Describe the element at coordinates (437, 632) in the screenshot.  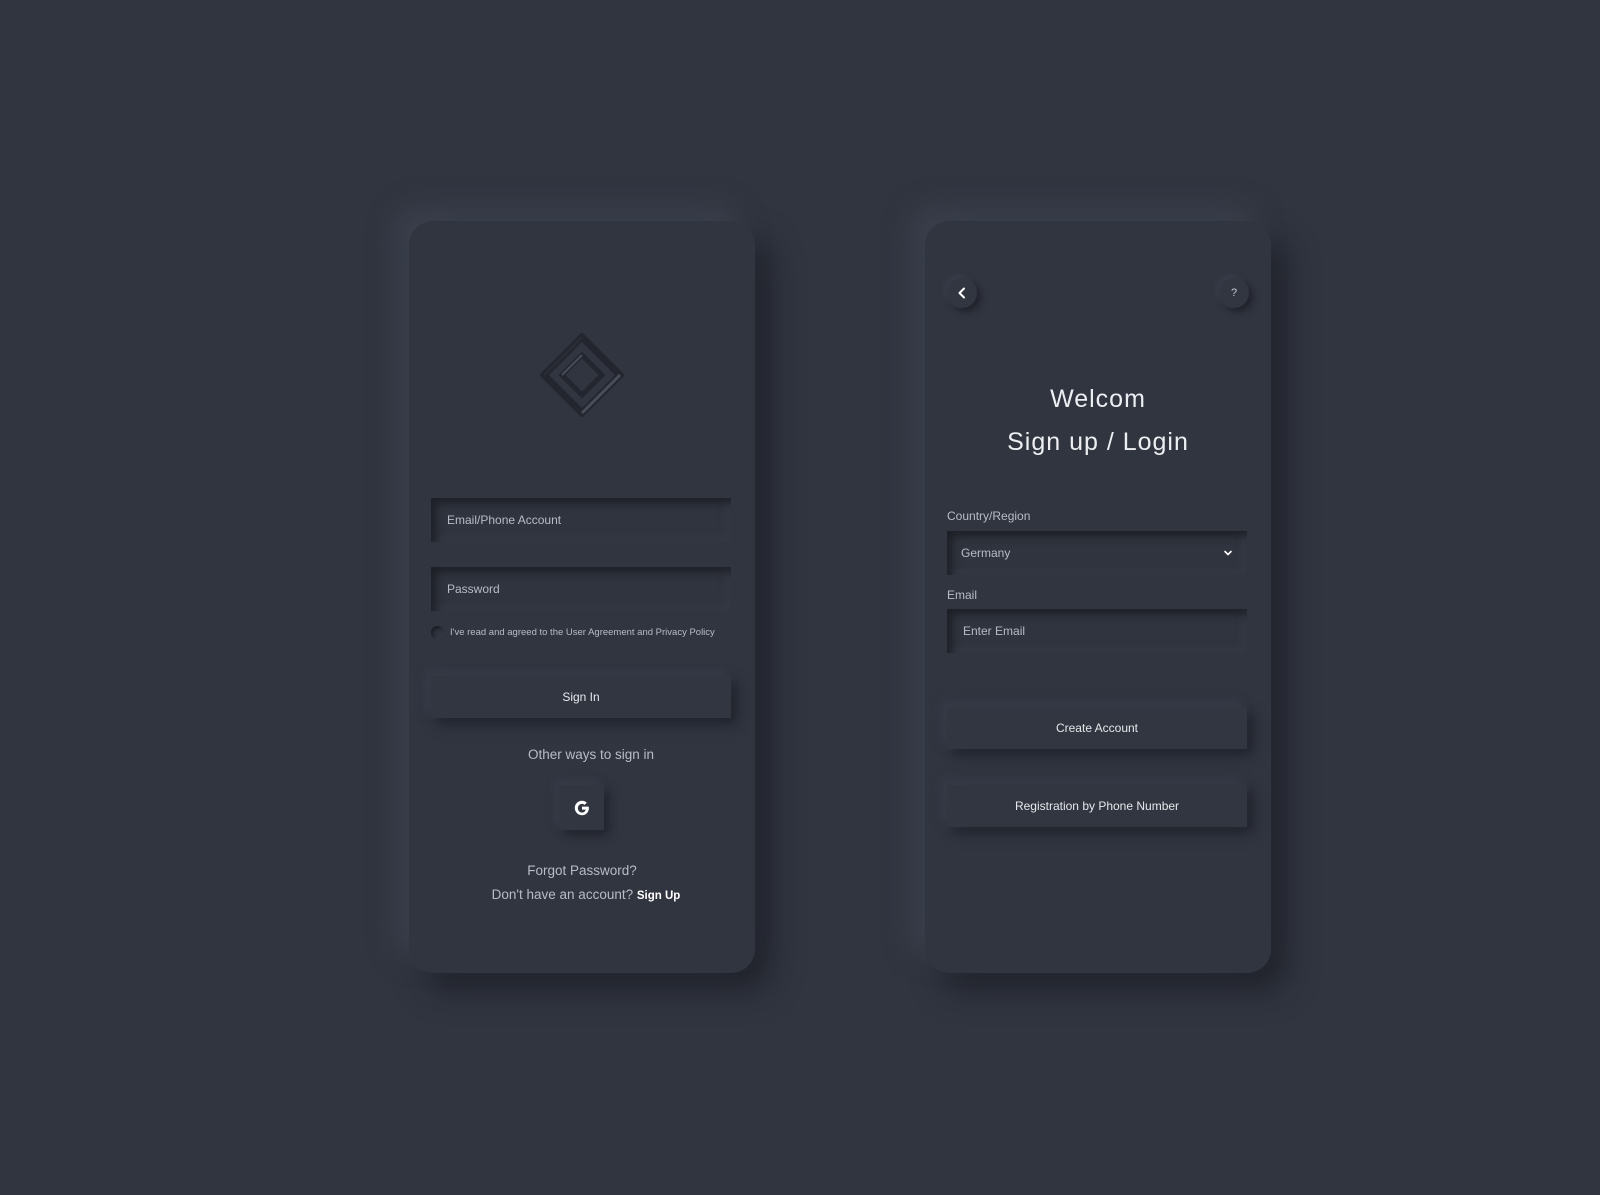
I see `agreement-checkbox` at that location.